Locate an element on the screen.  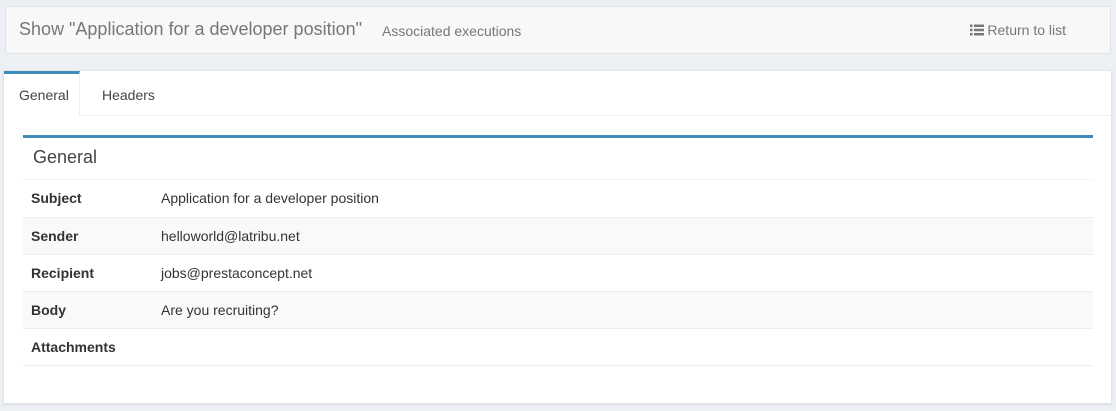
row-label-recipient: Recipient is located at coordinates (92, 273).